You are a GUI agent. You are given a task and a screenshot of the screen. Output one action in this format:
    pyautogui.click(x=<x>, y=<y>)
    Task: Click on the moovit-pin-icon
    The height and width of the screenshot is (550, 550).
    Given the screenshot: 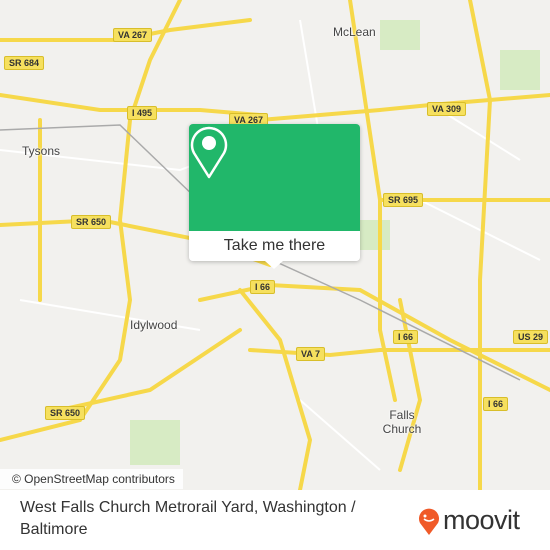 What is the action you would take?
    pyautogui.click(x=429, y=521)
    